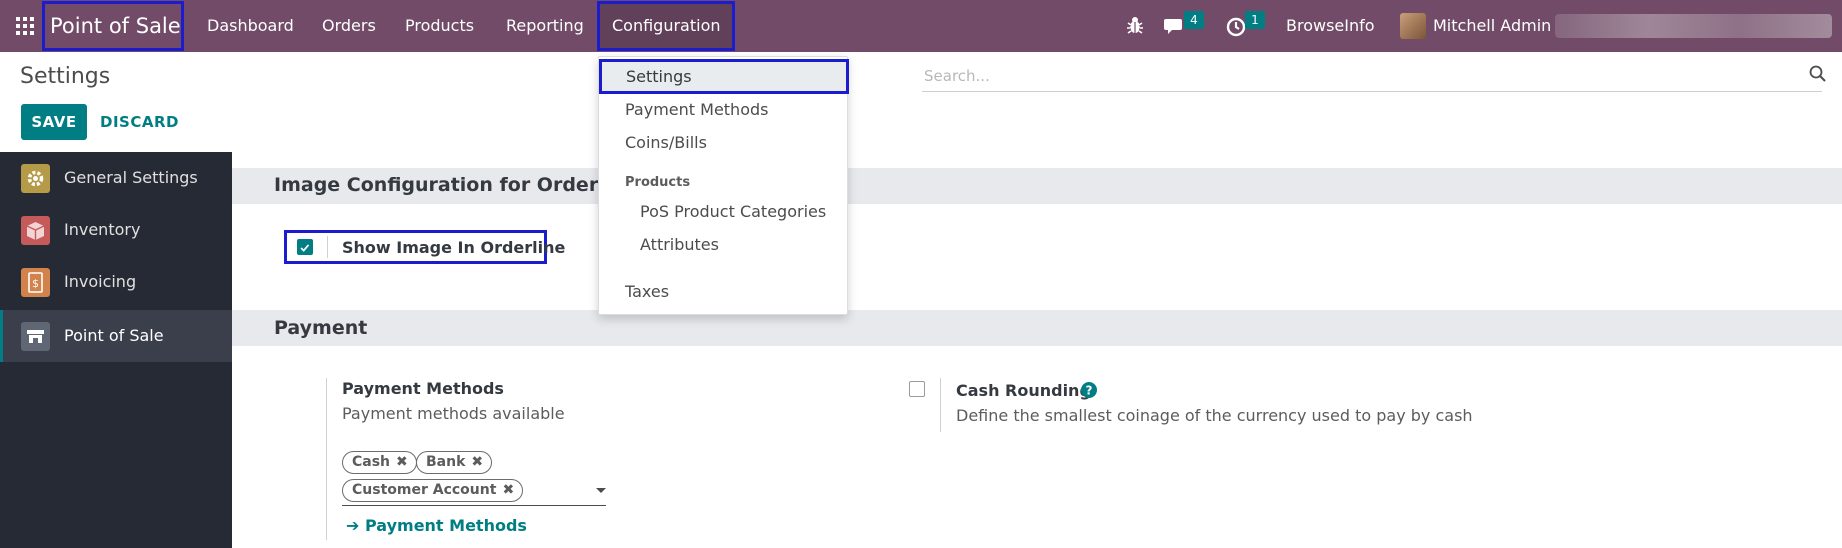  Describe the element at coordinates (349, 26) in the screenshot. I see `menu-orders: Orders` at that location.